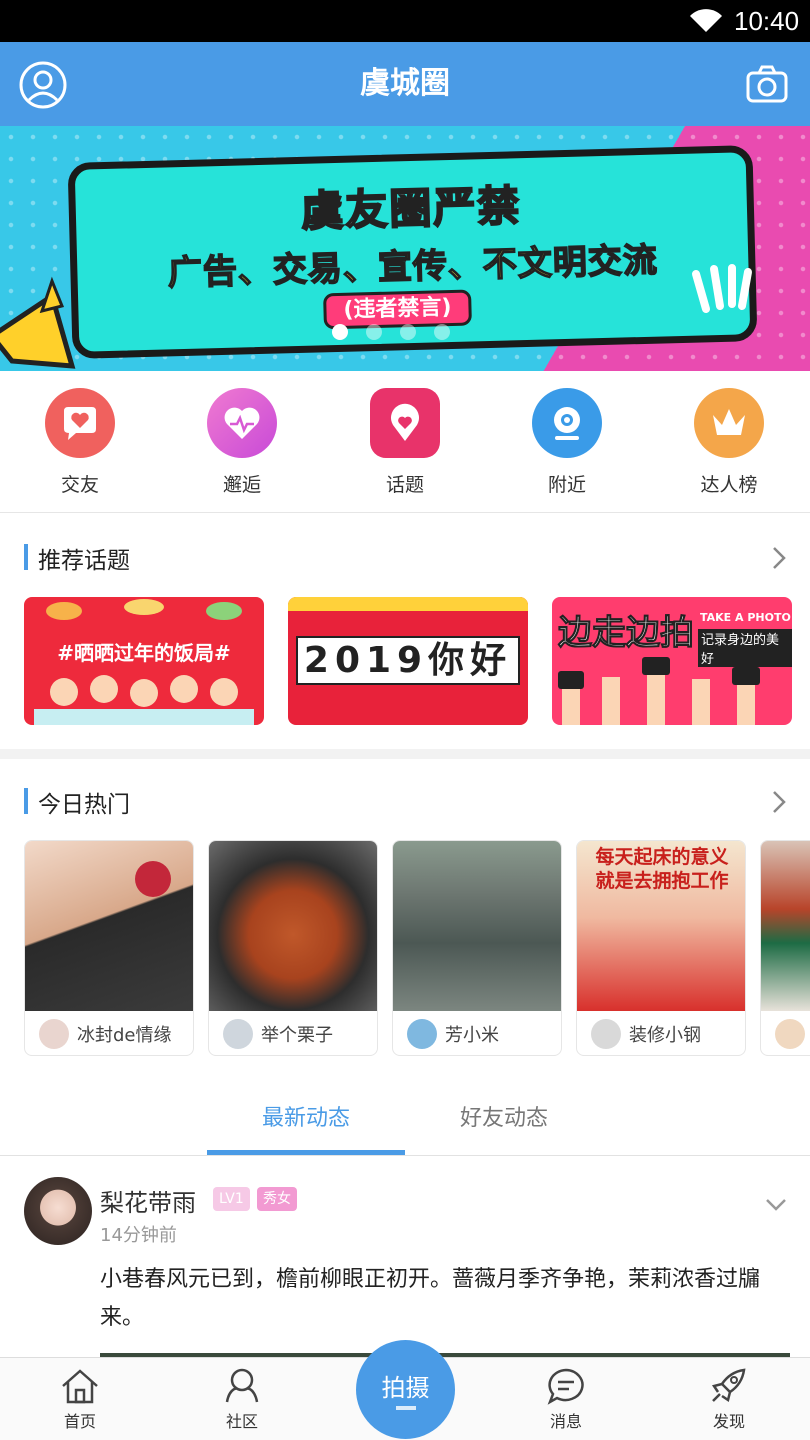  I want to click on quick-entry-encounter: 邂逅, so click(242, 445).